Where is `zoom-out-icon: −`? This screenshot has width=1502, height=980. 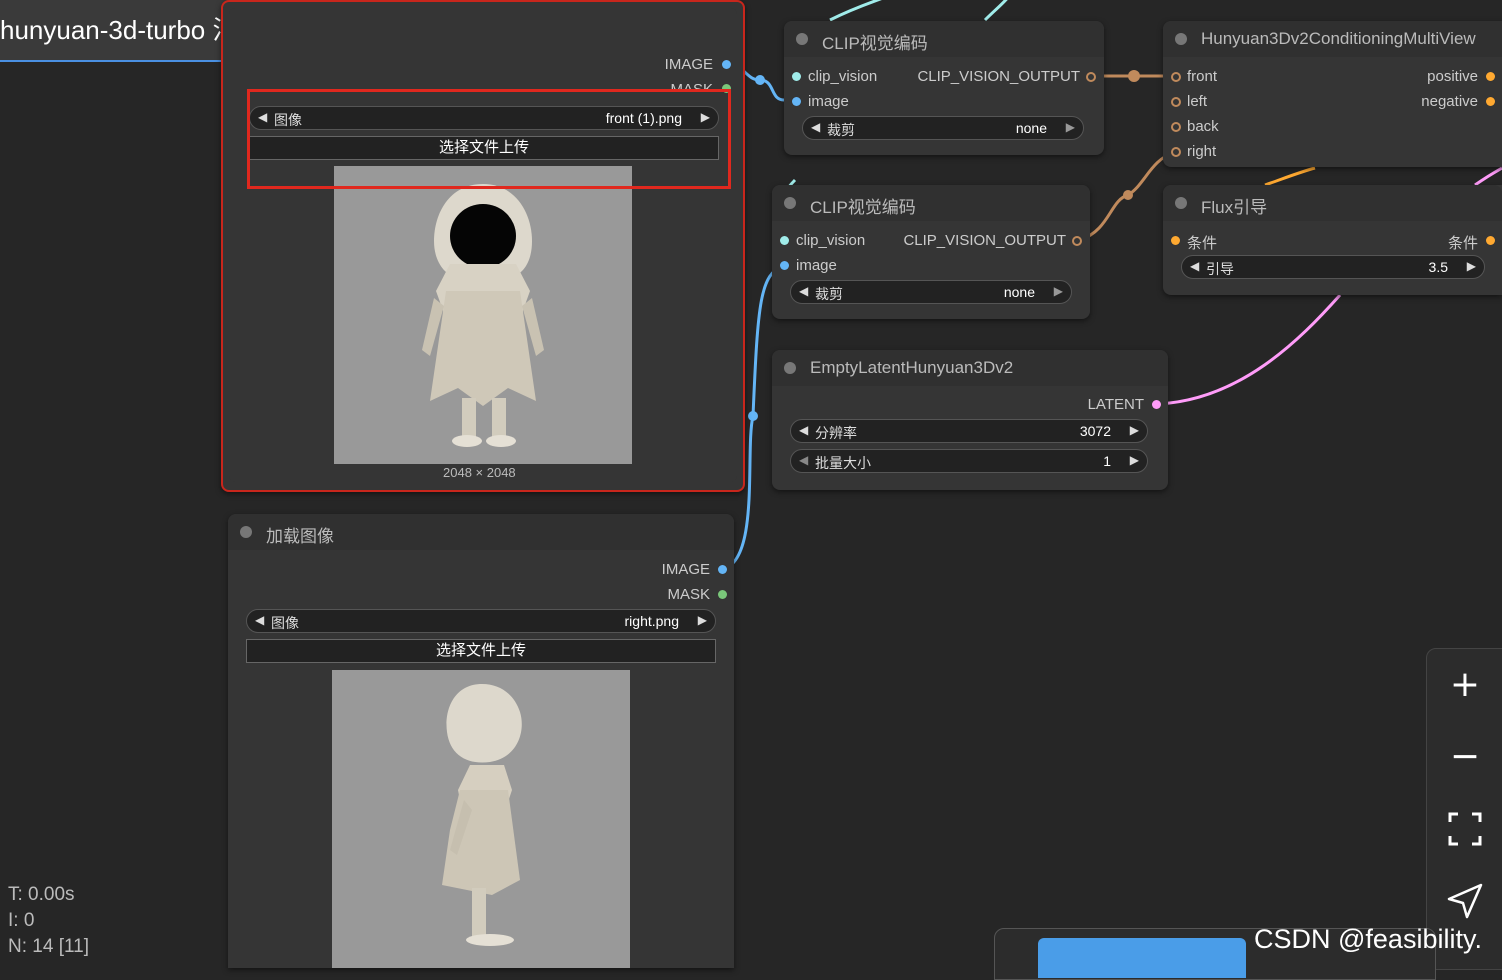
zoom-out-icon: − is located at coordinates (1465, 757).